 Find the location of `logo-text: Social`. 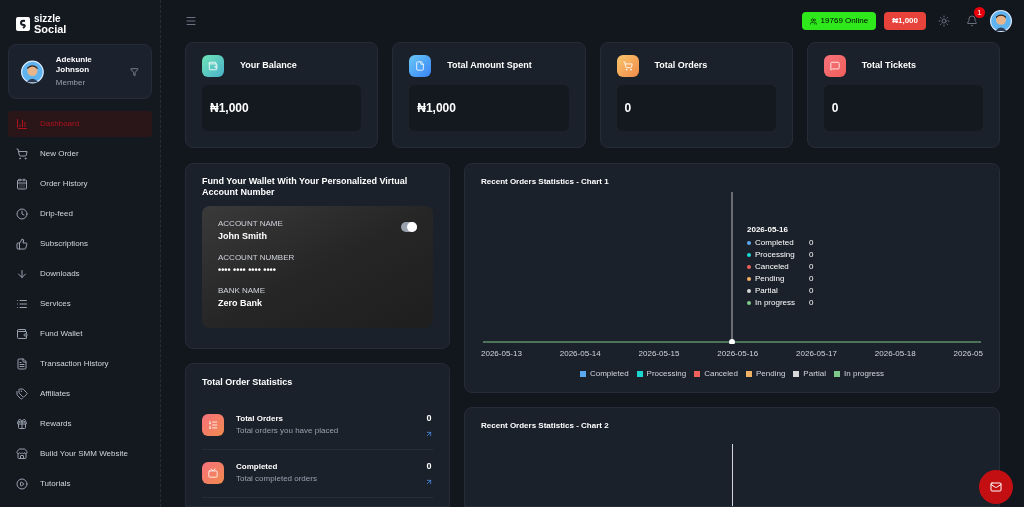

logo-text: Social is located at coordinates (50, 29).